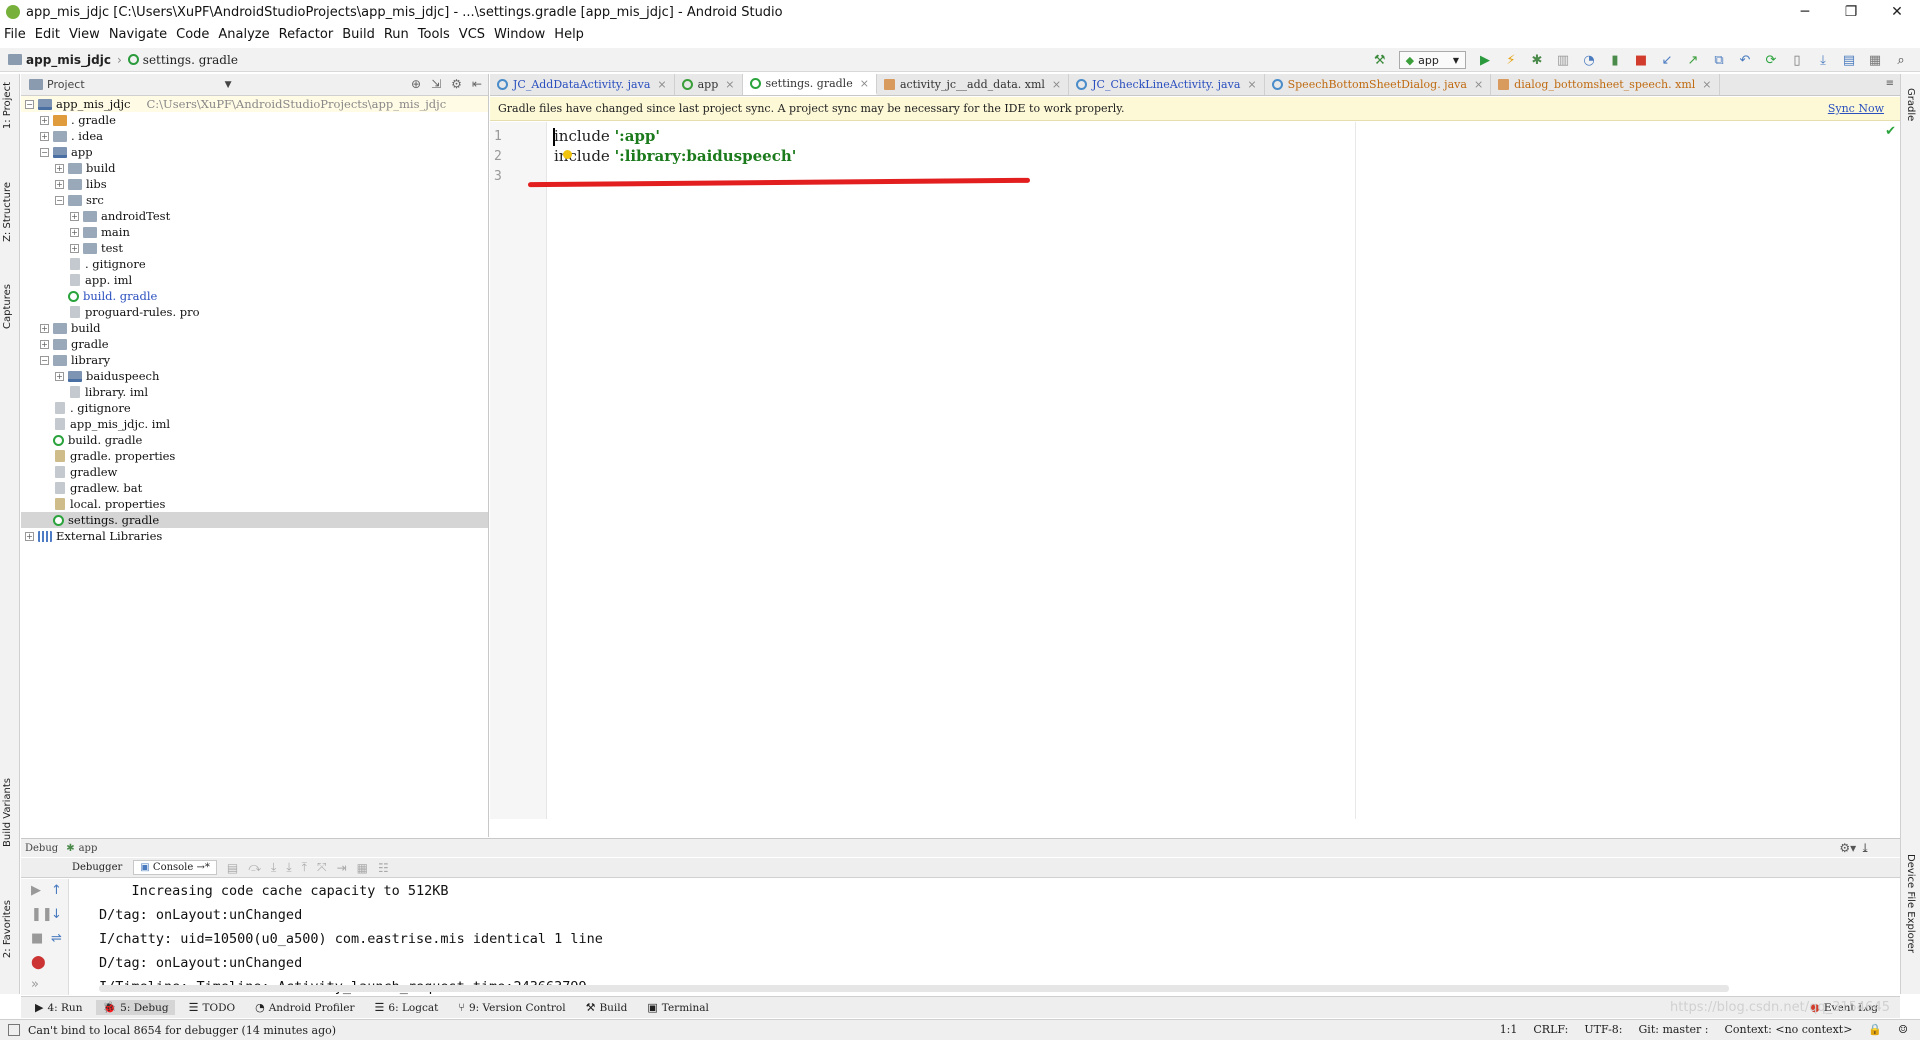 The height and width of the screenshot is (1040, 1920). Describe the element at coordinates (1674, 1029) in the screenshot. I see `git-branch: Git: master :` at that location.